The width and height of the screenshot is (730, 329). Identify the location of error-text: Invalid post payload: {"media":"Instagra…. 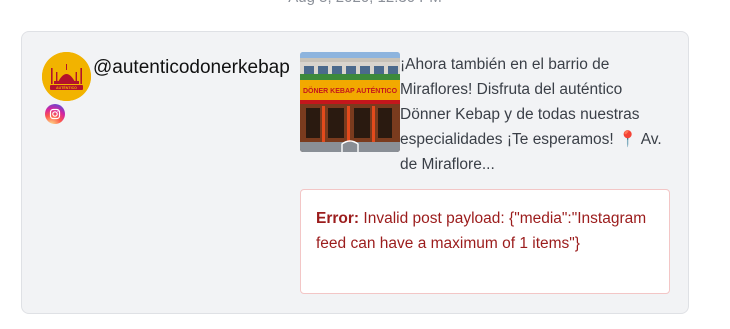
(481, 231).